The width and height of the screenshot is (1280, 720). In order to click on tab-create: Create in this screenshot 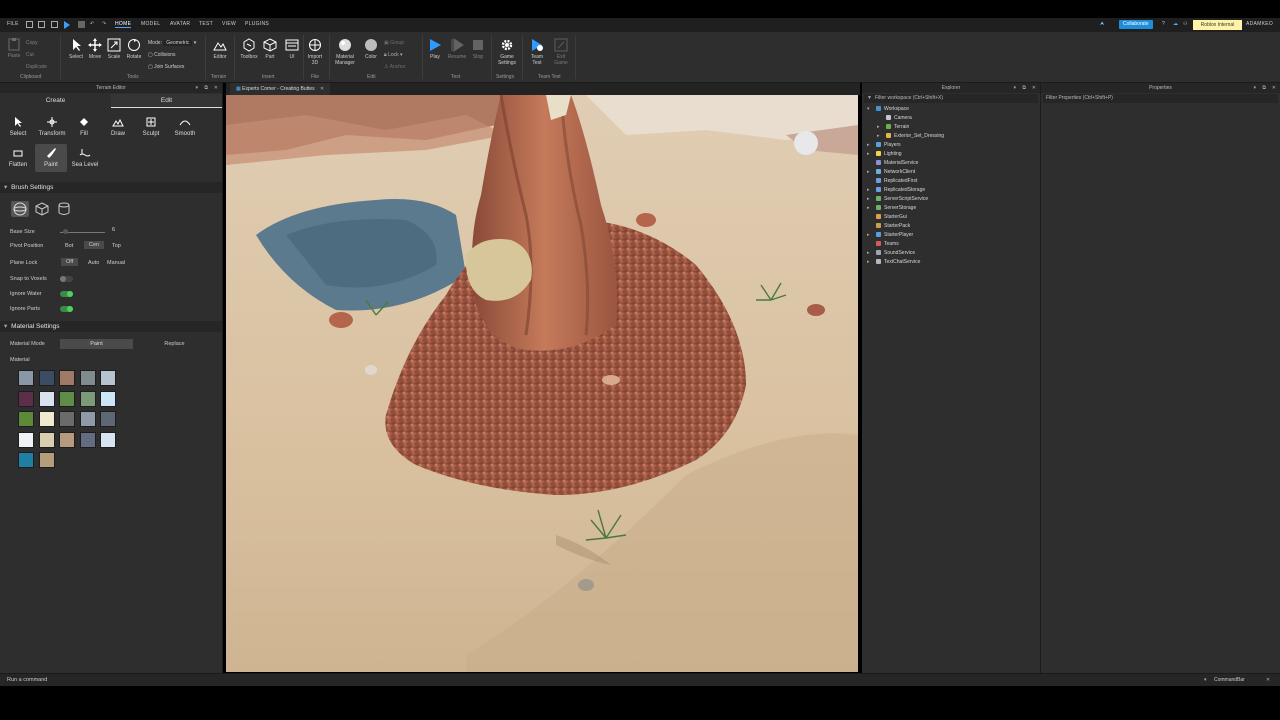, I will do `click(55, 100)`.